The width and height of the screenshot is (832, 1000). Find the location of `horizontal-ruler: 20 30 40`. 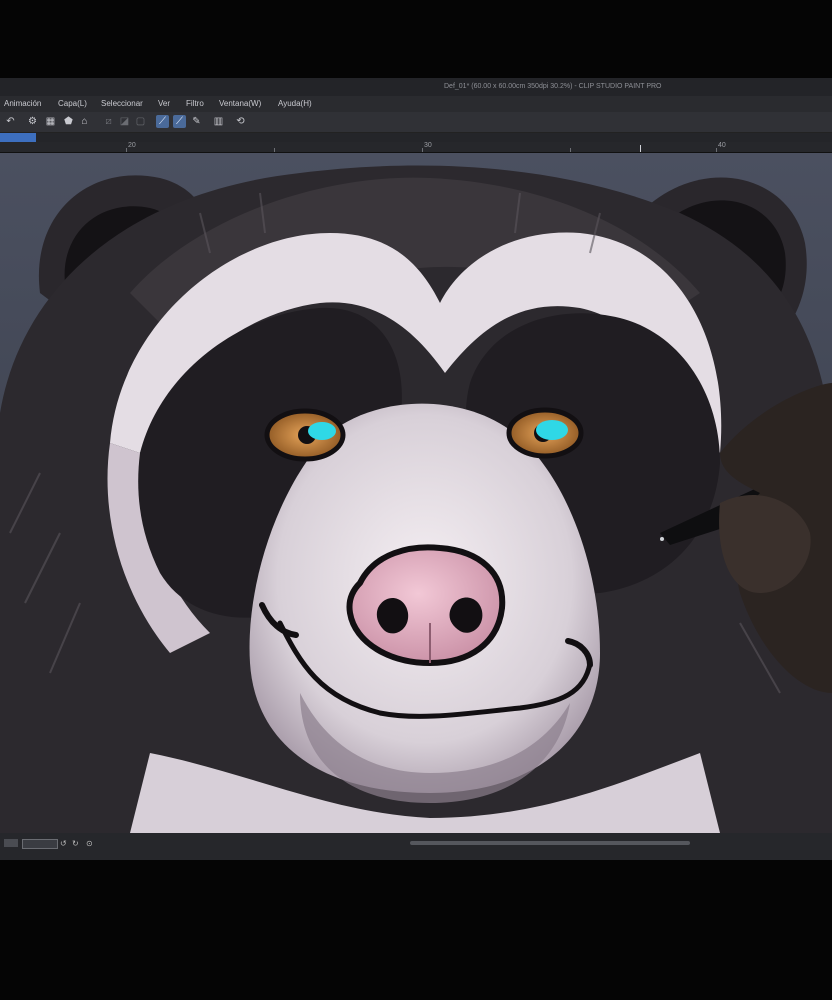

horizontal-ruler: 20 30 40 is located at coordinates (416, 147).